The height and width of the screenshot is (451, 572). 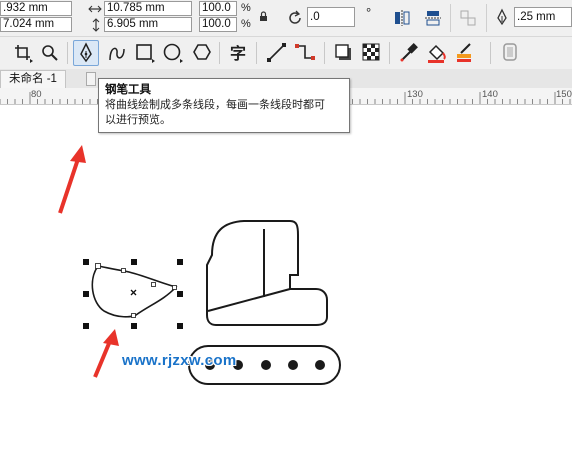 I want to click on transparency-tool, so click(x=372, y=53).